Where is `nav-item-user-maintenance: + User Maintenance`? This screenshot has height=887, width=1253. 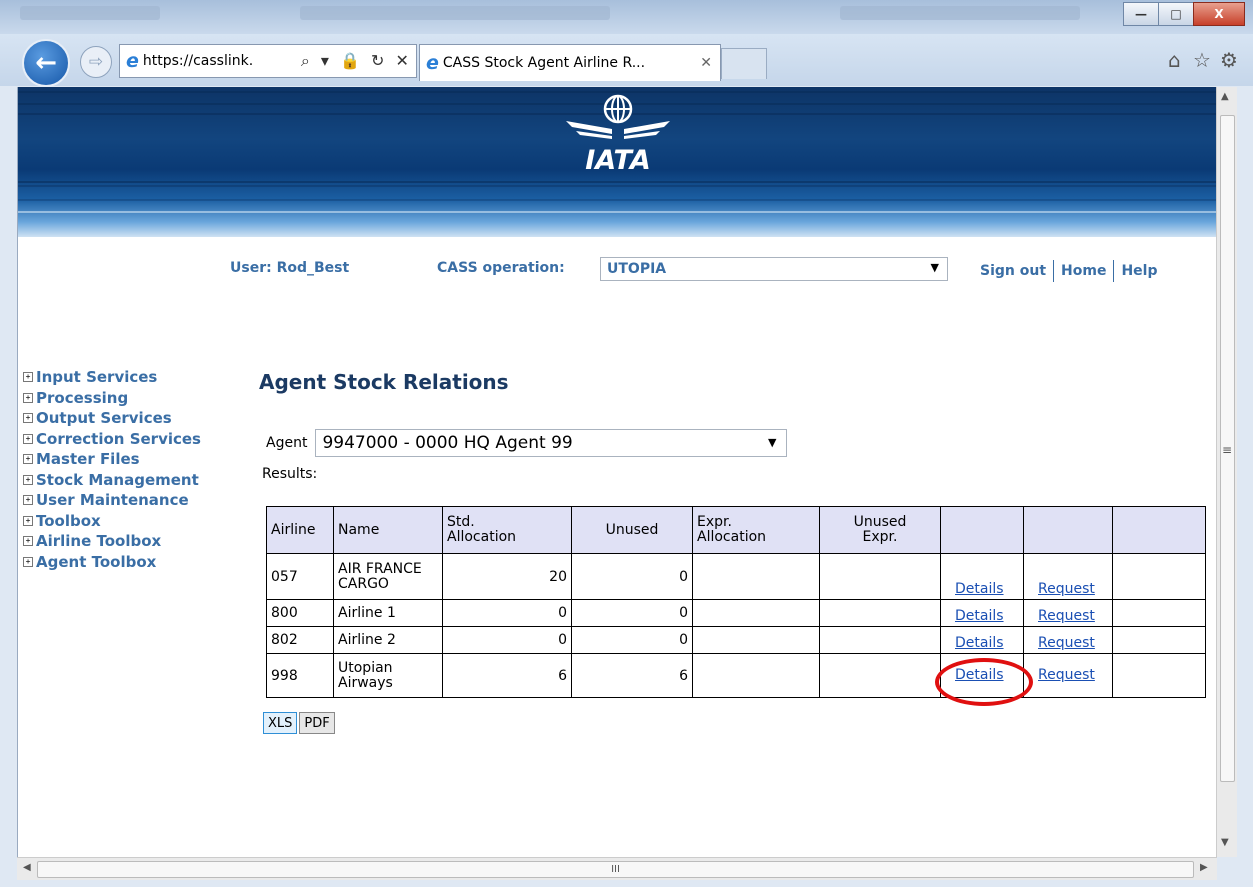 nav-item-user-maintenance: + User Maintenance is located at coordinates (112, 500).